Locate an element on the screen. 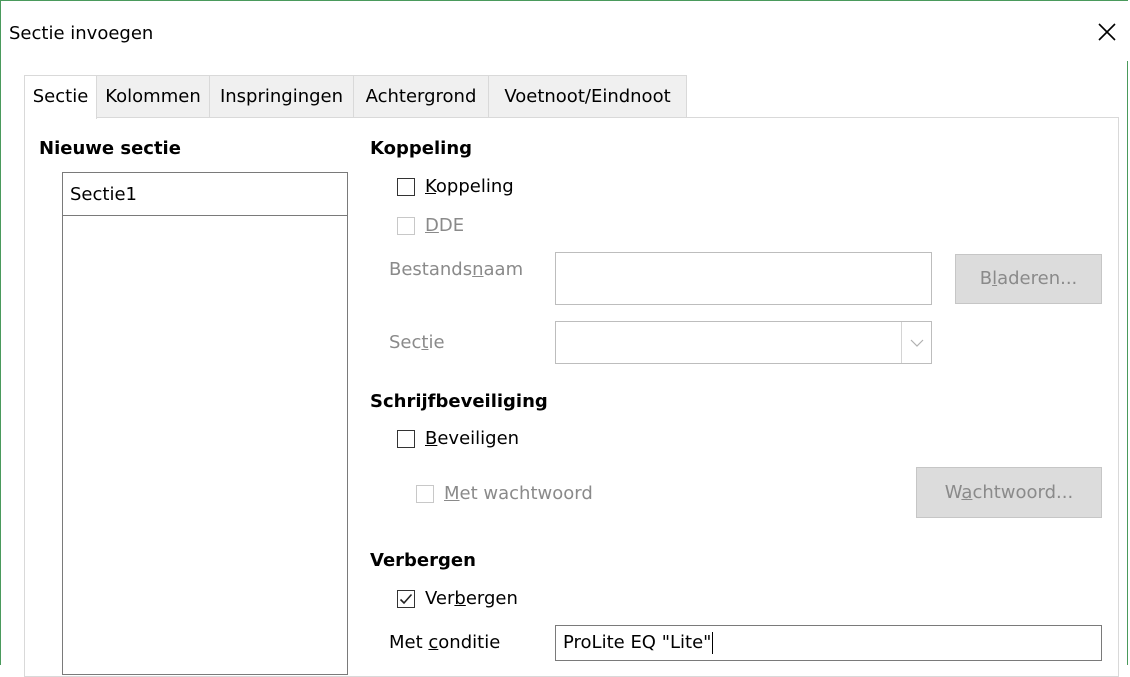 Image resolution: width=1130 pixels, height=677 pixels. section-dropdown is located at coordinates (743, 342).